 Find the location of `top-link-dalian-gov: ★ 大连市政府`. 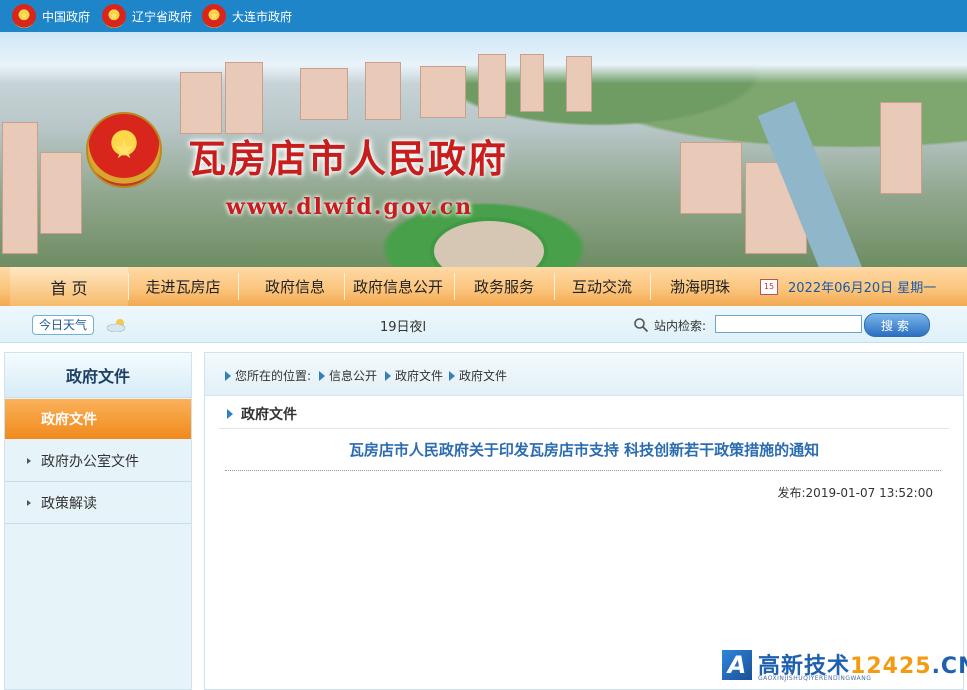

top-link-dalian-gov: ★ 大连市政府 is located at coordinates (247, 16).